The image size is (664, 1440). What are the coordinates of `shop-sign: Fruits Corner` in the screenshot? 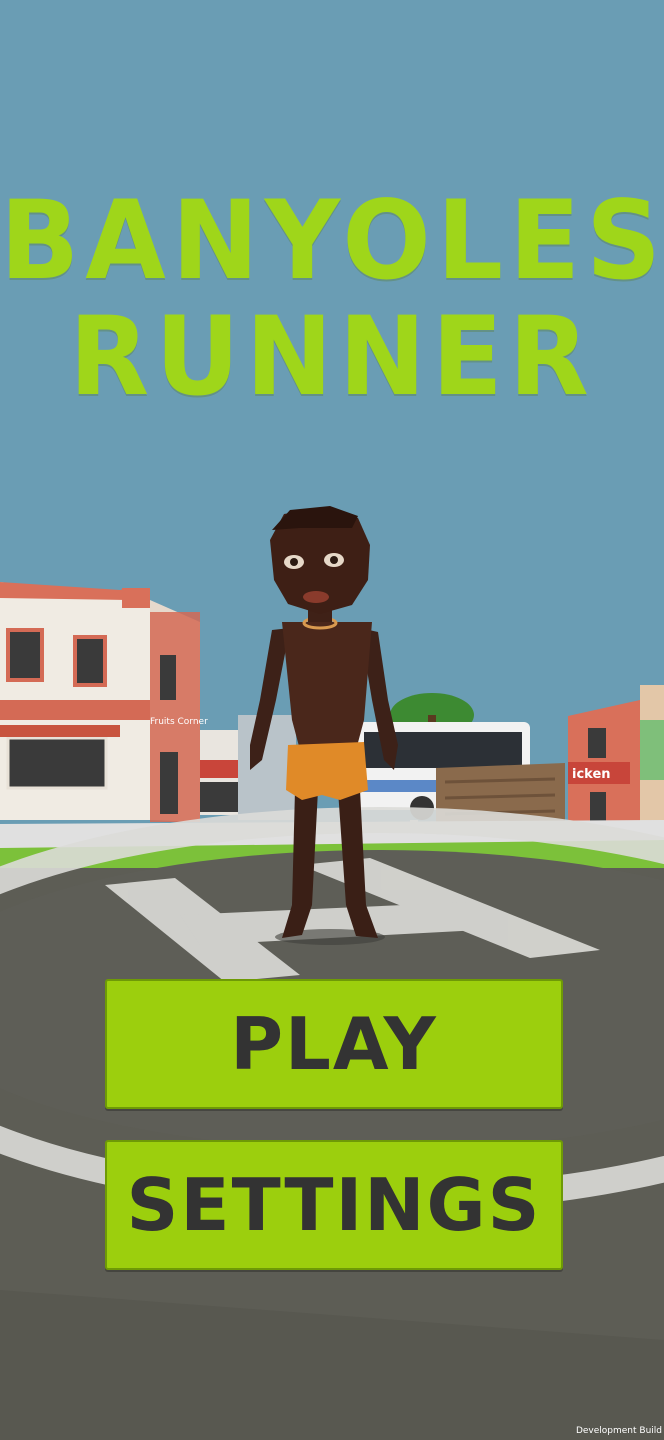 It's located at (179, 722).